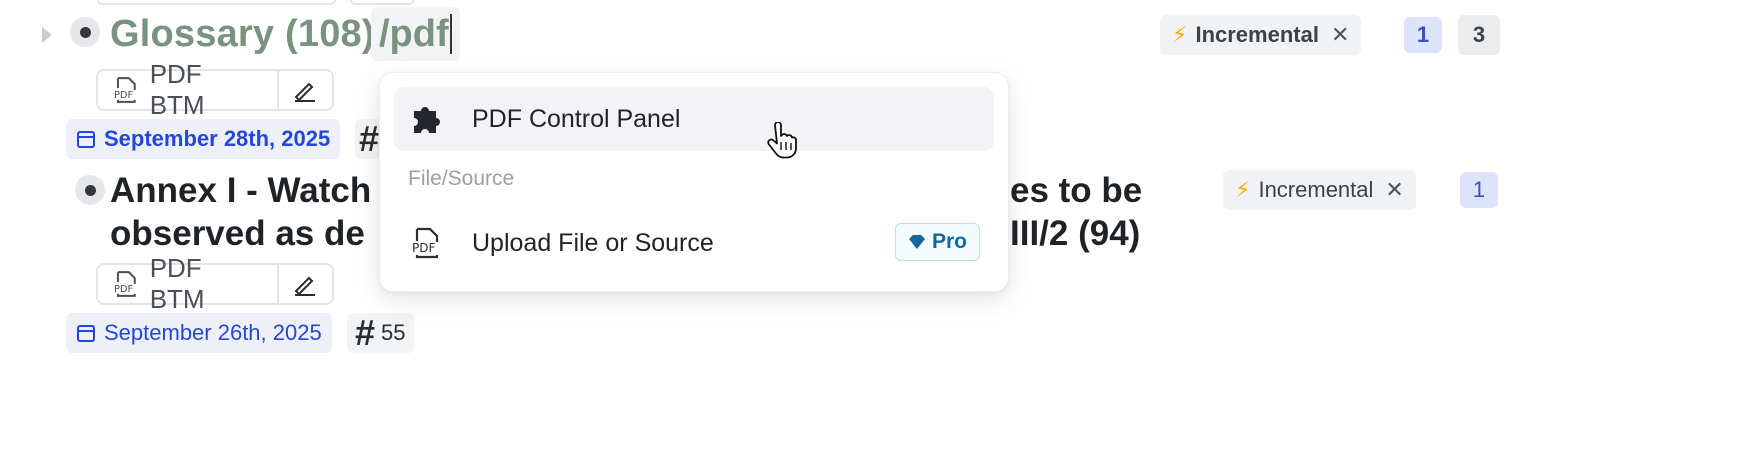  What do you see at coordinates (949, 241) in the screenshot?
I see `pro-label: Pro` at bounding box center [949, 241].